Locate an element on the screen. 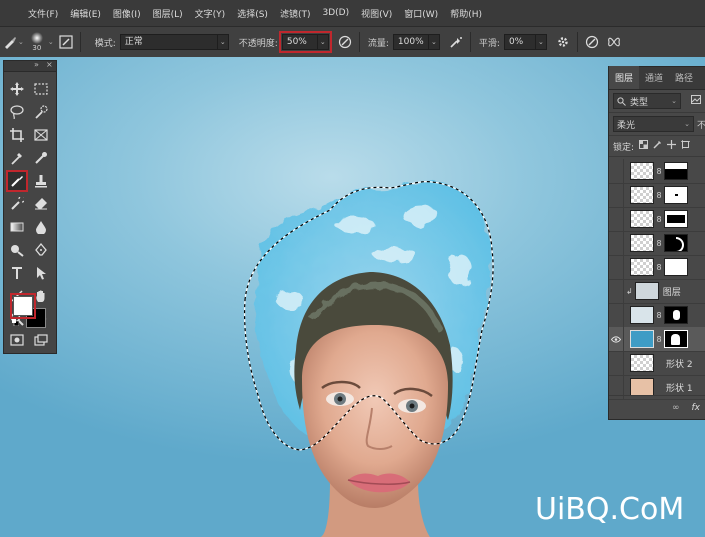 The width and height of the screenshot is (705, 537). menu-select: 选择(S) is located at coordinates (252, 13).